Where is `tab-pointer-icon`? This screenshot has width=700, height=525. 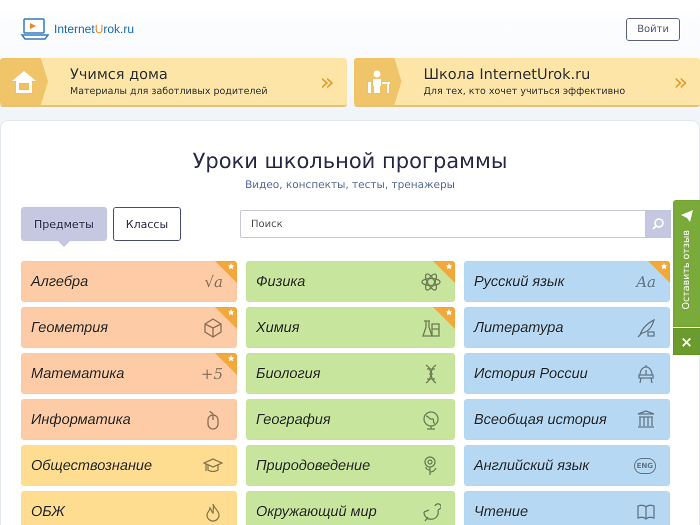
tab-pointer-icon is located at coordinates (64, 244).